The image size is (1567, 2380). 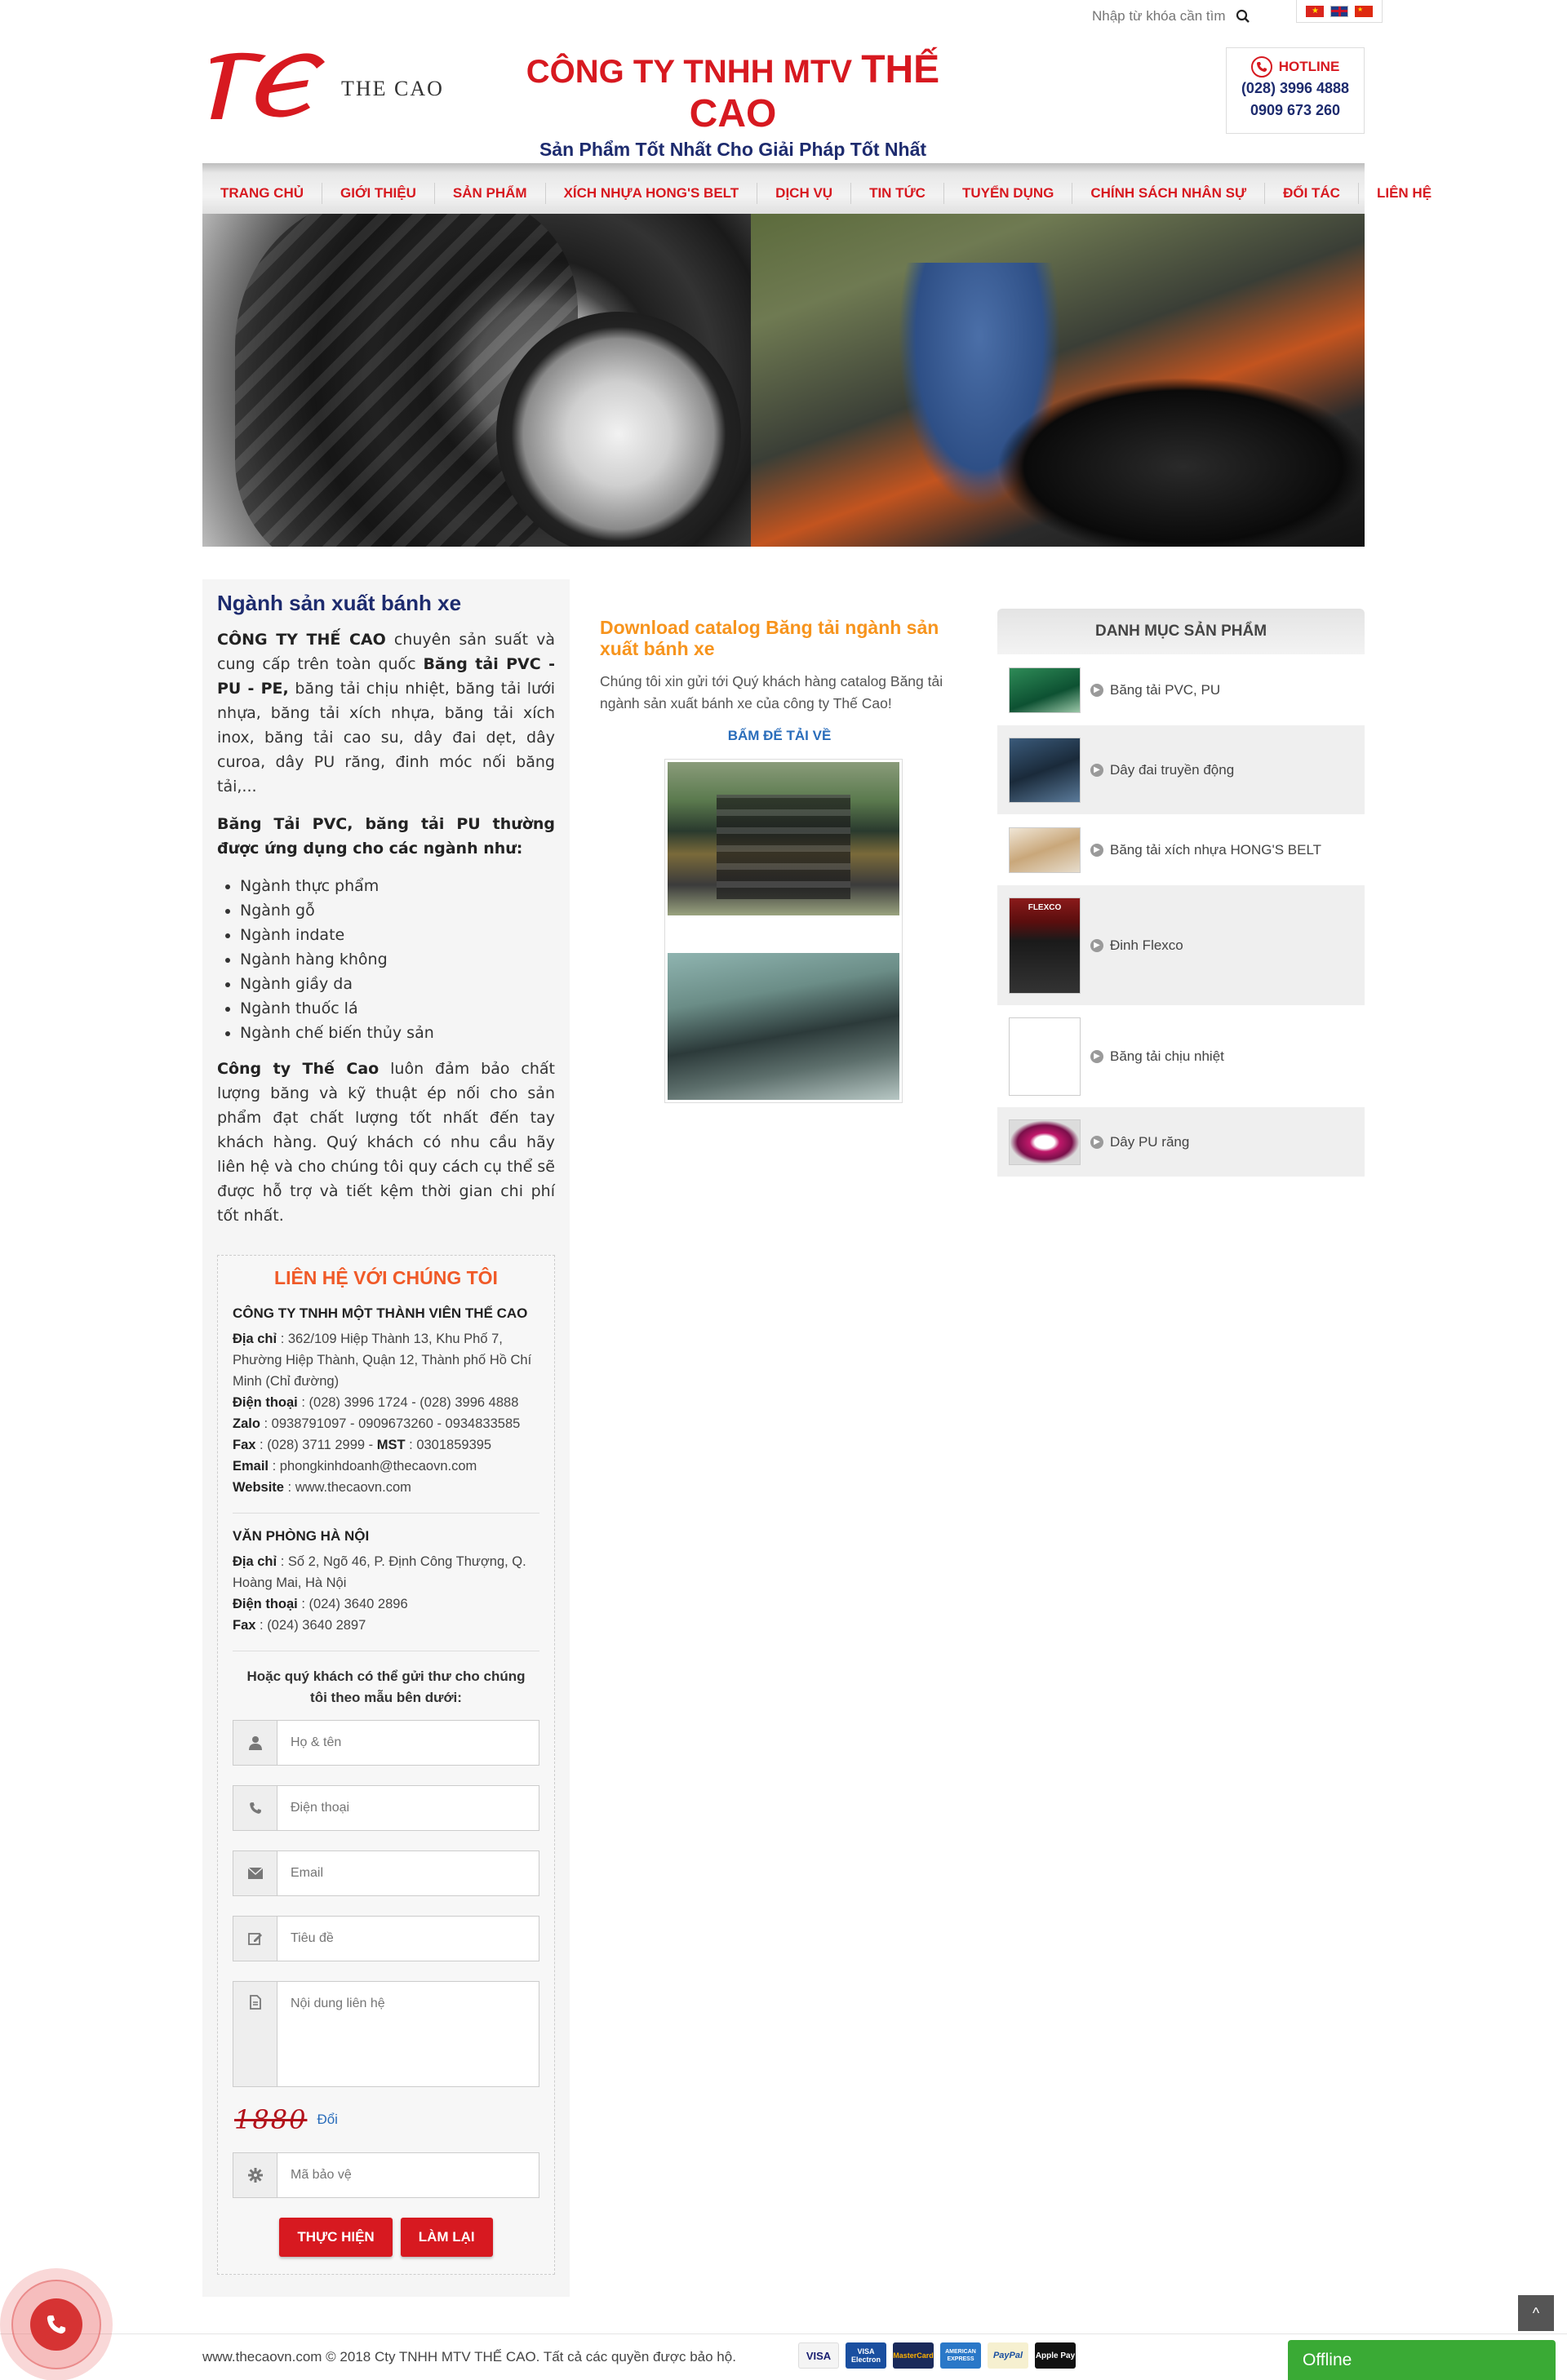 What do you see at coordinates (302, 640) in the screenshot?
I see `intro-company: CÔNG TY THẾ CAO` at bounding box center [302, 640].